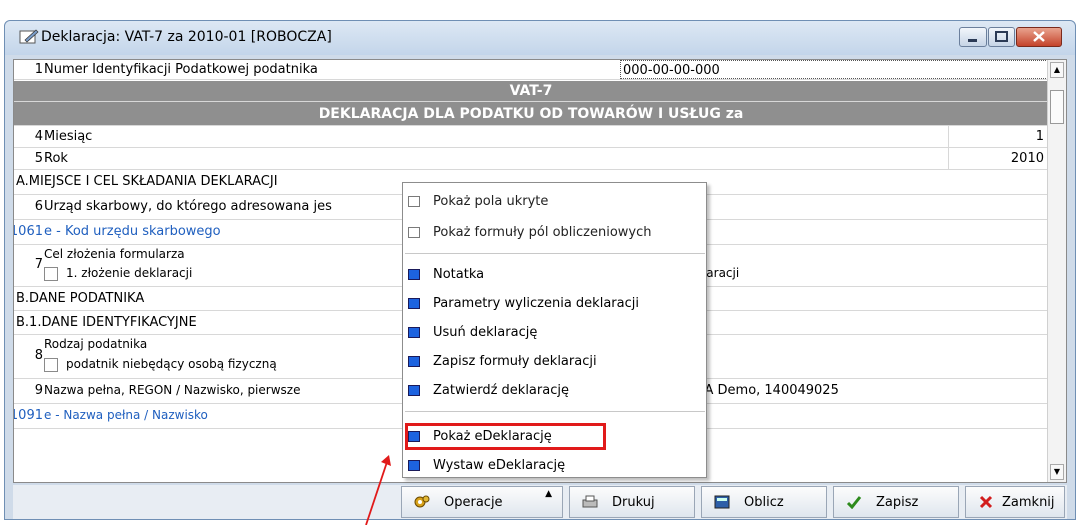 Image resolution: width=1082 pixels, height=525 pixels. What do you see at coordinates (986, 502) in the screenshot?
I see `close-x-icon` at bounding box center [986, 502].